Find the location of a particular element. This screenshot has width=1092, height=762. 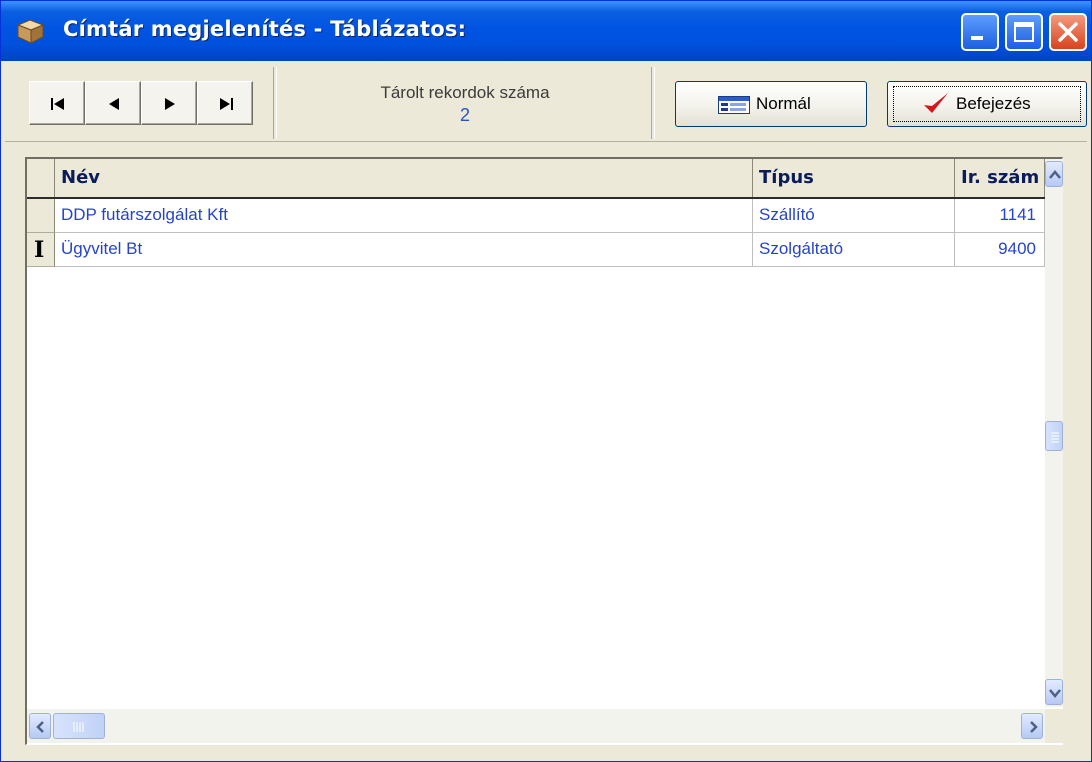

grid-header-row: Név Típus Ir. szám is located at coordinates (536, 179).